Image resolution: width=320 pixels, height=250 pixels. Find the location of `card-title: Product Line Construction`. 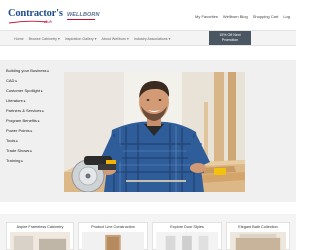

card-title: Product Line Construction is located at coordinates (113, 227).